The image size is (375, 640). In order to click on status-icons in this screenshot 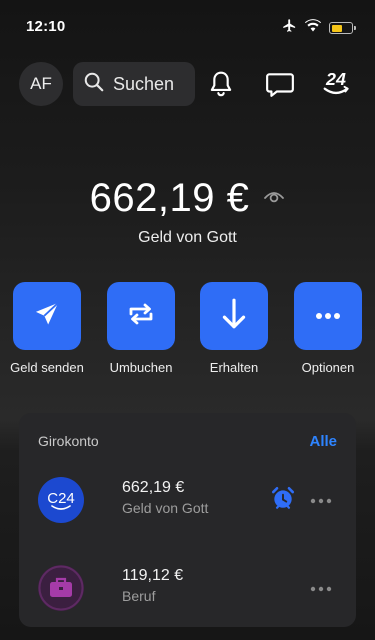, I will do `click(319, 28)`.